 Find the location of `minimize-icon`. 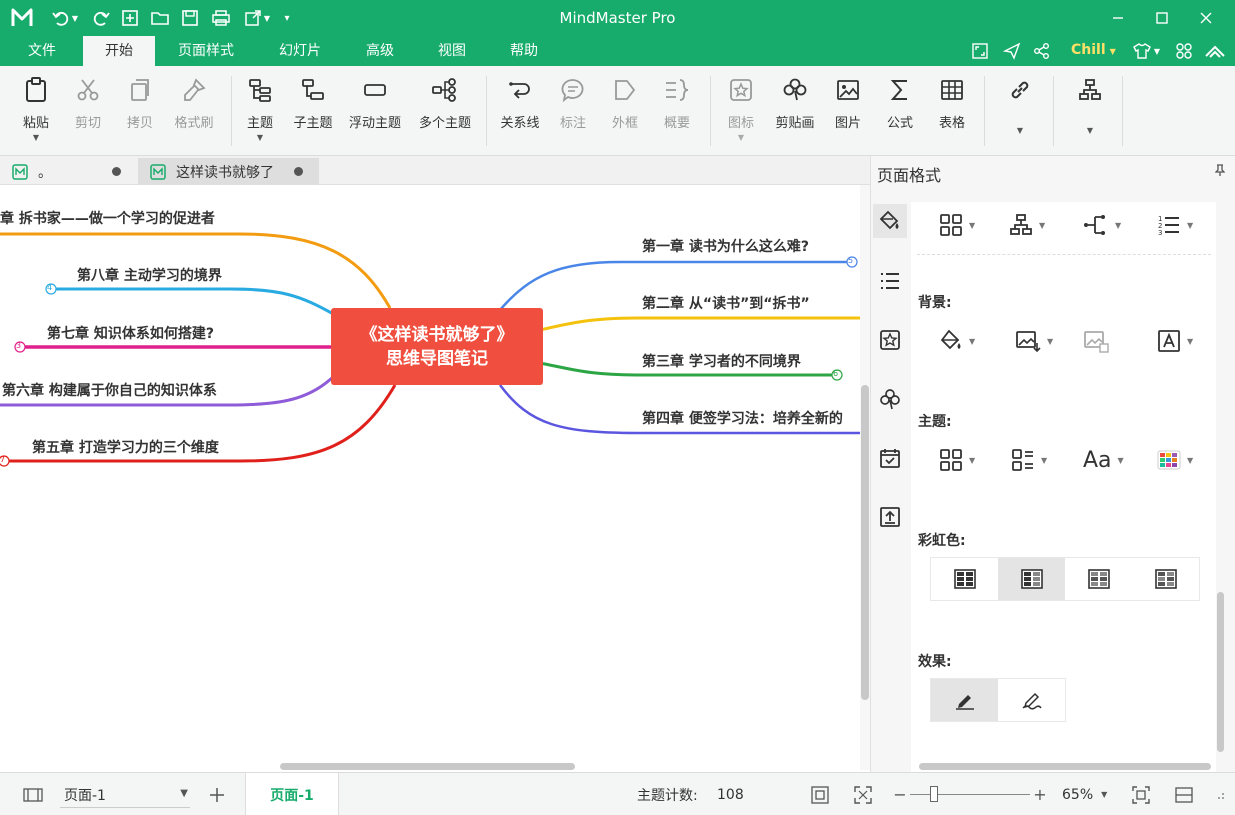

minimize-icon is located at coordinates (1118, 18).